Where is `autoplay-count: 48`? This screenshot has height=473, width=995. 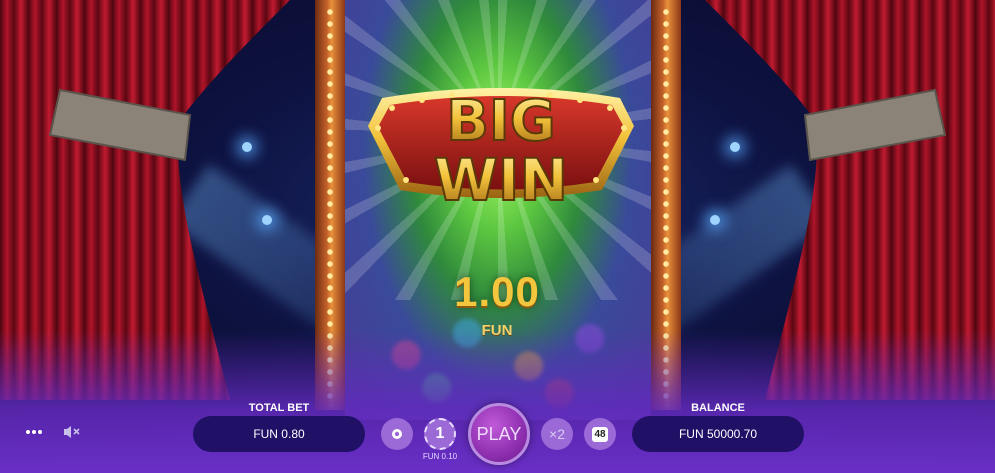 autoplay-count: 48 is located at coordinates (600, 434).